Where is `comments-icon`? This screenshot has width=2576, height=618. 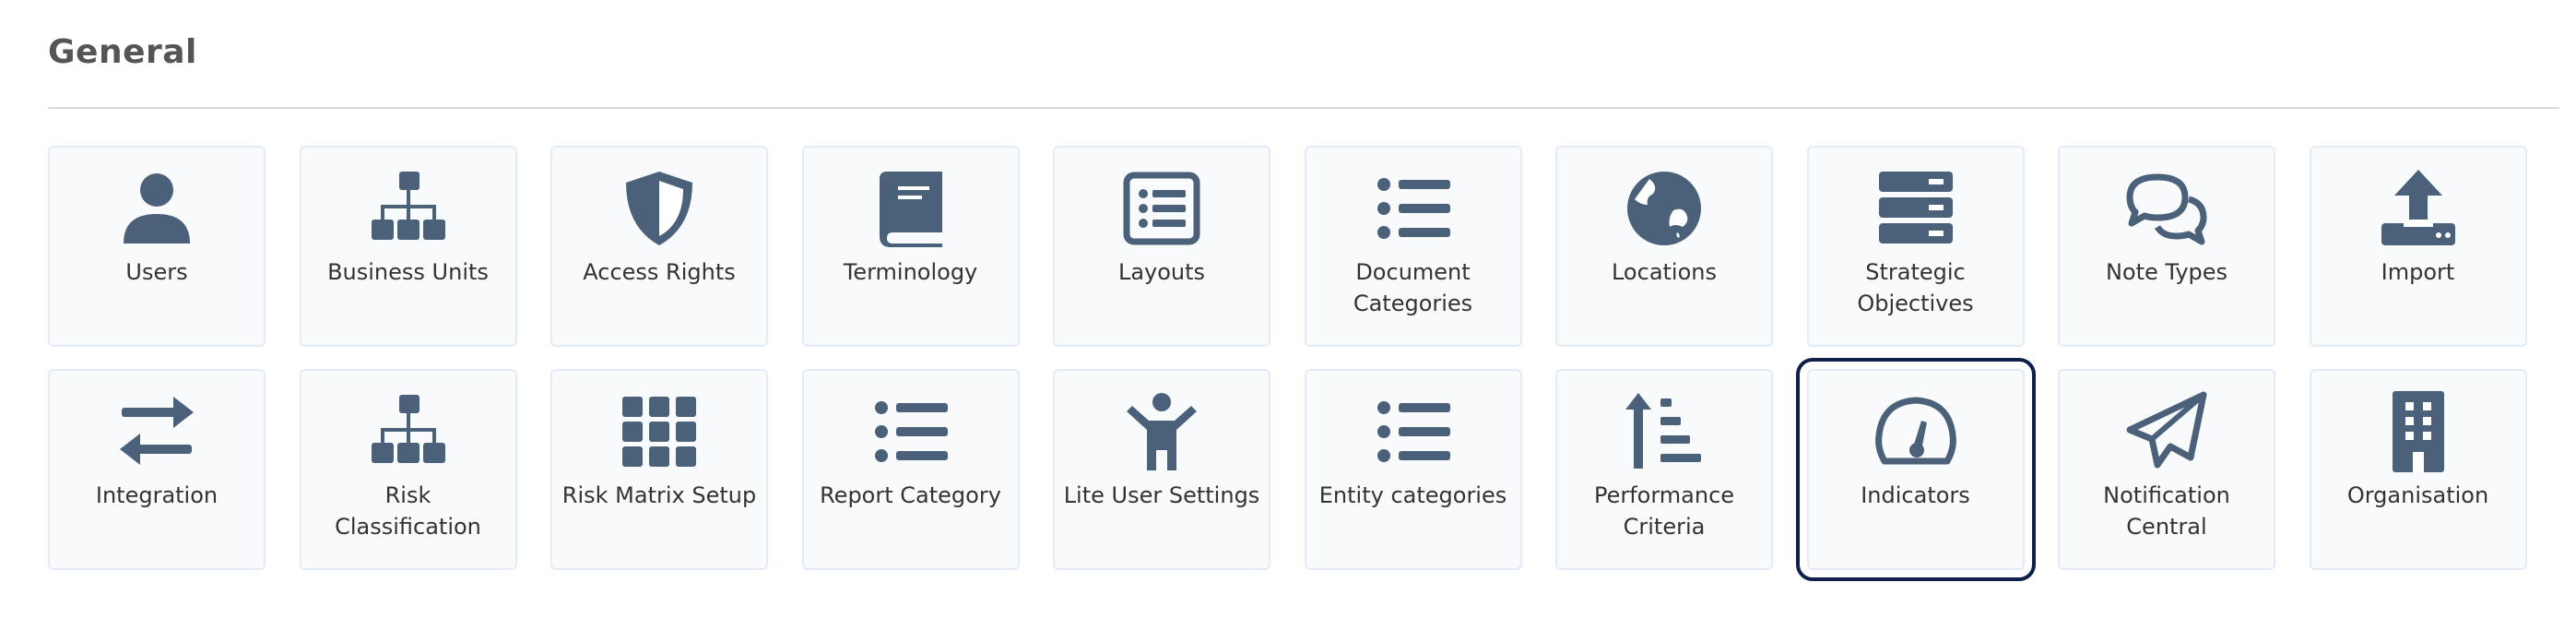
comments-icon is located at coordinates (2166, 209).